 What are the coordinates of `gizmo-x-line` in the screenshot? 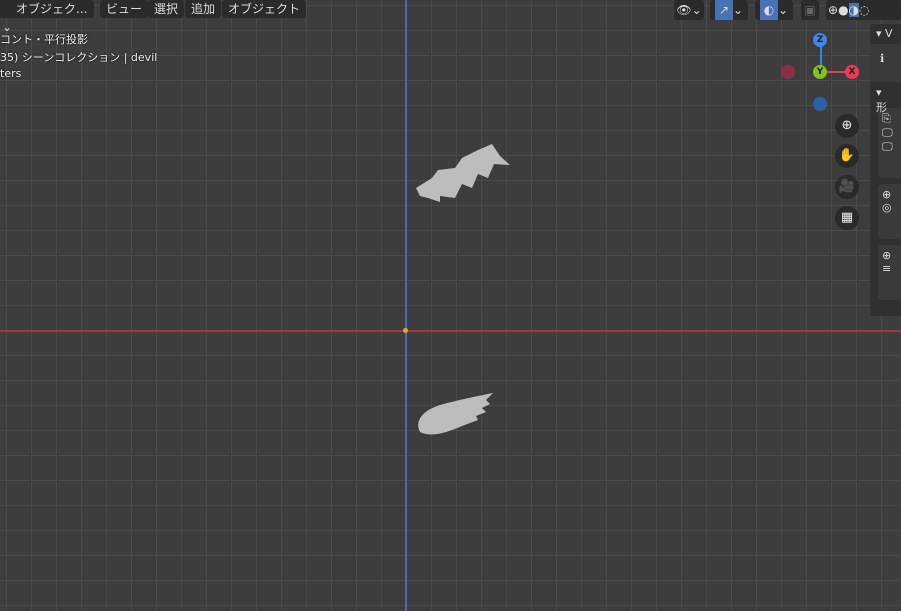 It's located at (836, 72).